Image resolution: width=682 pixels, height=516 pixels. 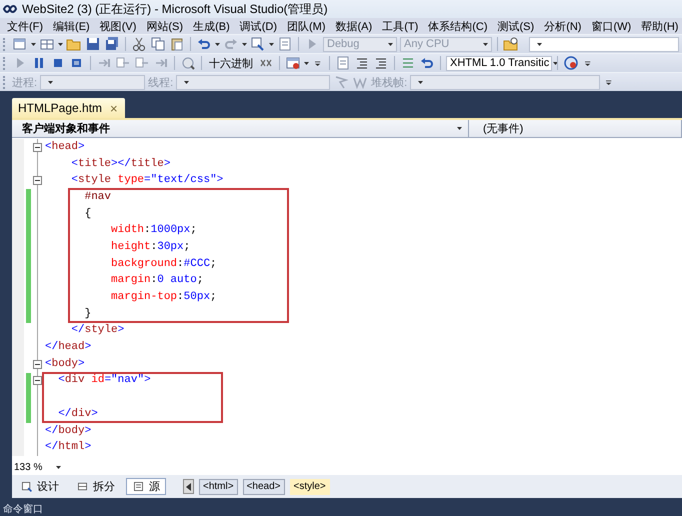 What do you see at coordinates (400, 26) in the screenshot?
I see `menu-item: 工具(T)` at bounding box center [400, 26].